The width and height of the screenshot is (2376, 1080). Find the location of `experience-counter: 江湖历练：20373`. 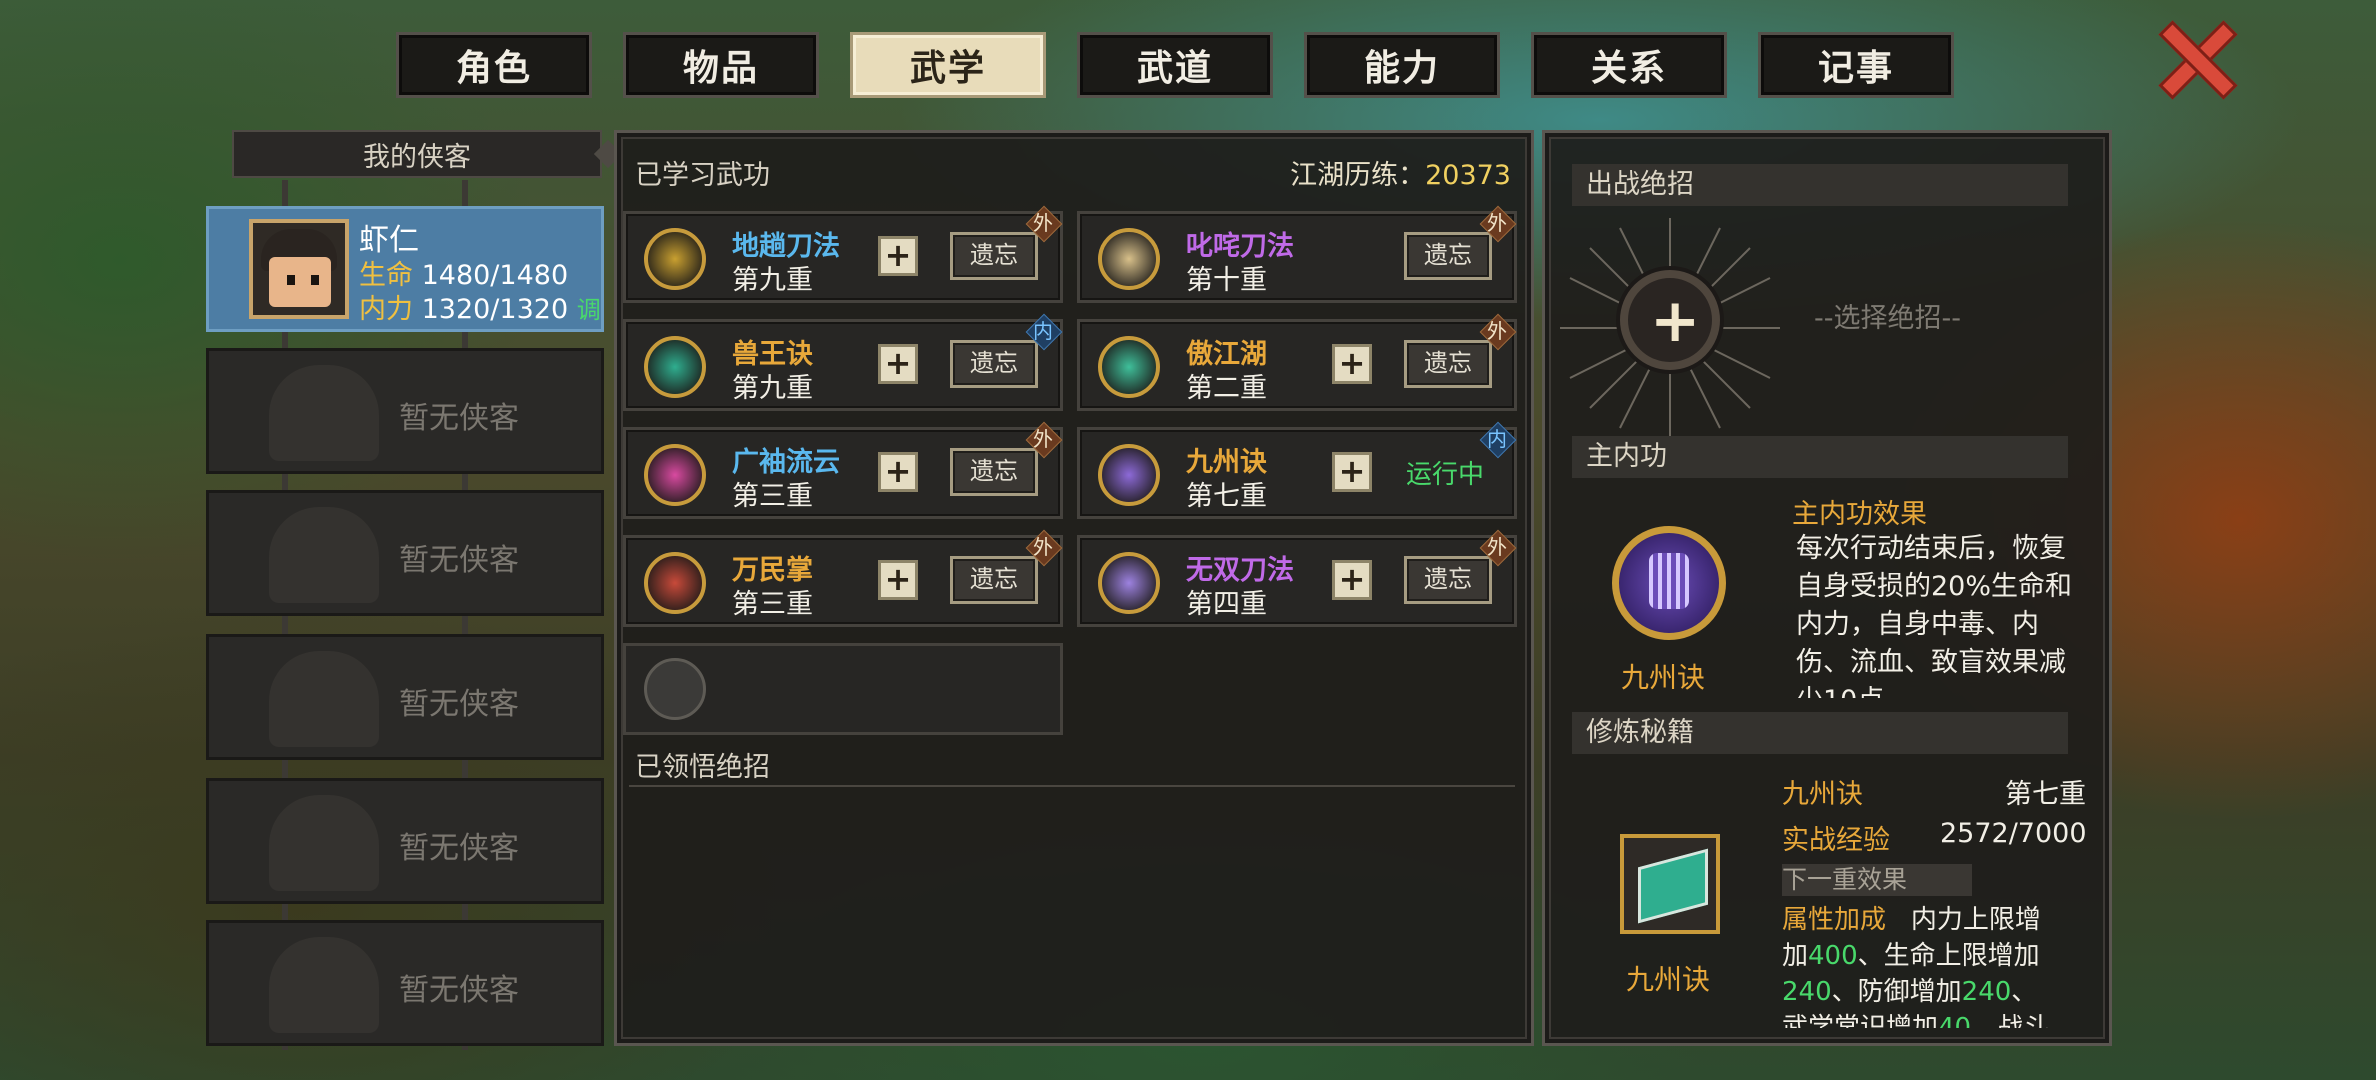

experience-counter: 江湖历练：20373 is located at coordinates (1400, 175).